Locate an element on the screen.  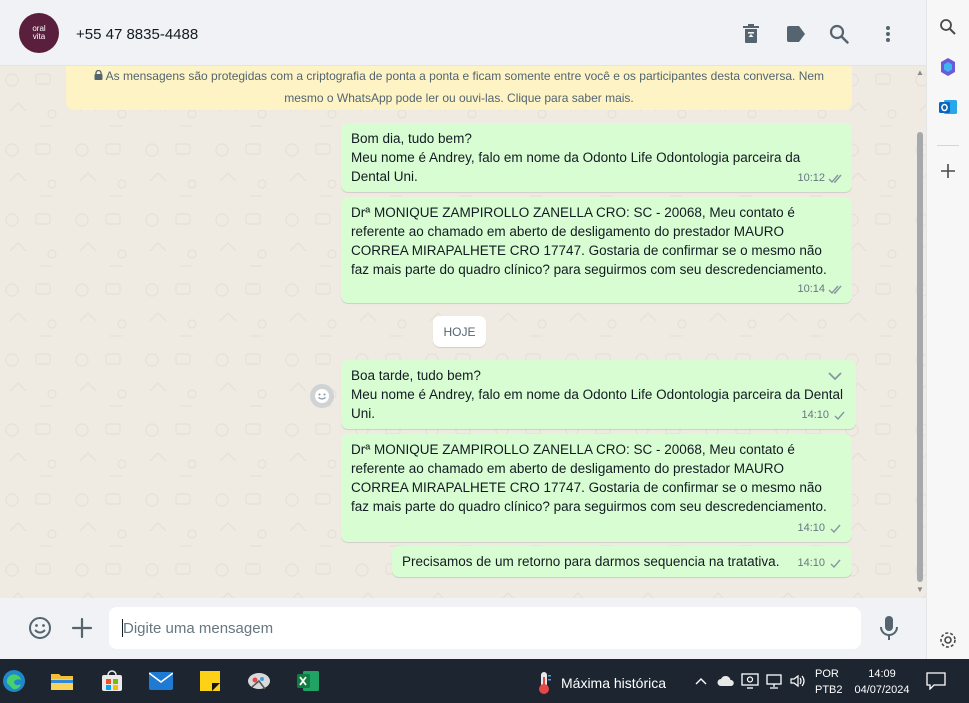
clock-date: 04/07/2024 is located at coordinates (882, 690).